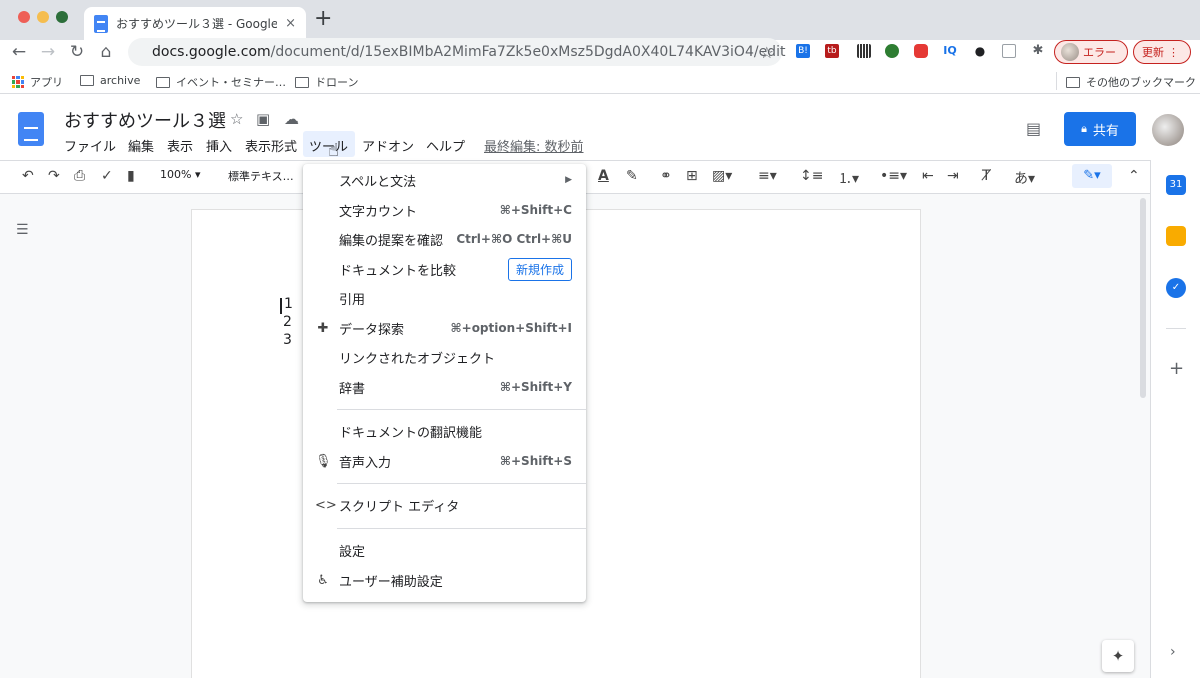 The height and width of the screenshot is (678, 1200). Describe the element at coordinates (77, 52) in the screenshot. I see `reload-icon: ↻` at that location.